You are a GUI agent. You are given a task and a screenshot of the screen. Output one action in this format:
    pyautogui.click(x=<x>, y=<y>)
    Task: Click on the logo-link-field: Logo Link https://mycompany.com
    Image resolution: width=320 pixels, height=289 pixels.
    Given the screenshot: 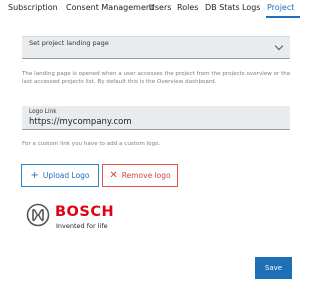 What is the action you would take?
    pyautogui.click(x=156, y=118)
    